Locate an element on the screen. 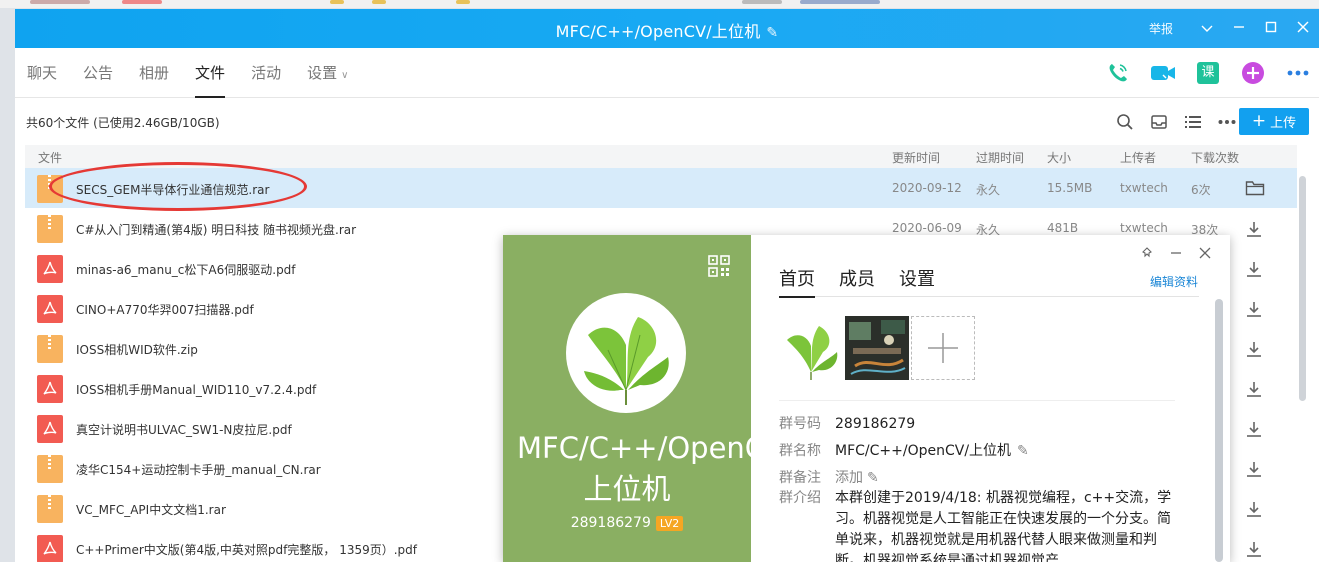 The width and height of the screenshot is (1319, 562). file-name: C++Primer中文版(第4版,中英对照pdf完整版， 1359页）.pdf is located at coordinates (246, 549).